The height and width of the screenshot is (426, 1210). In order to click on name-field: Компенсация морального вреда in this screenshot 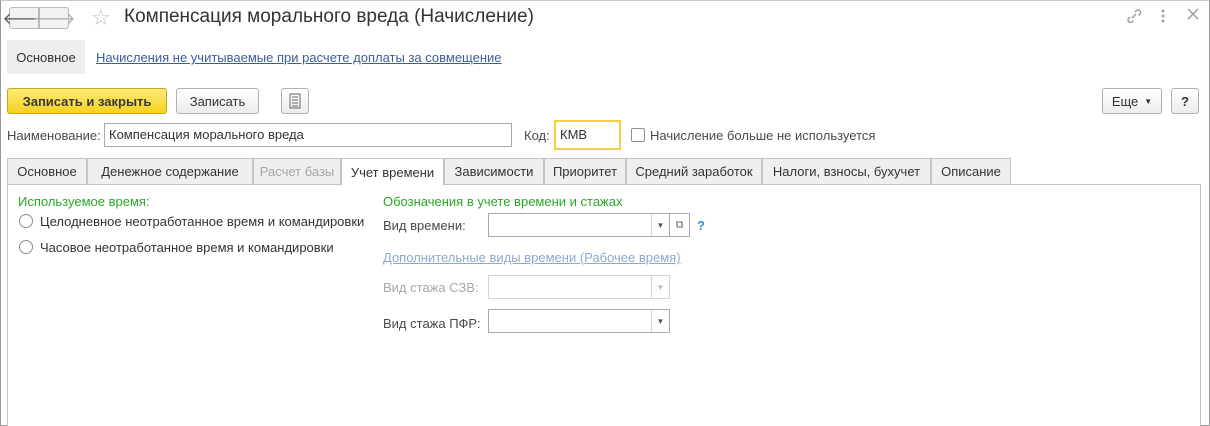, I will do `click(308, 135)`.